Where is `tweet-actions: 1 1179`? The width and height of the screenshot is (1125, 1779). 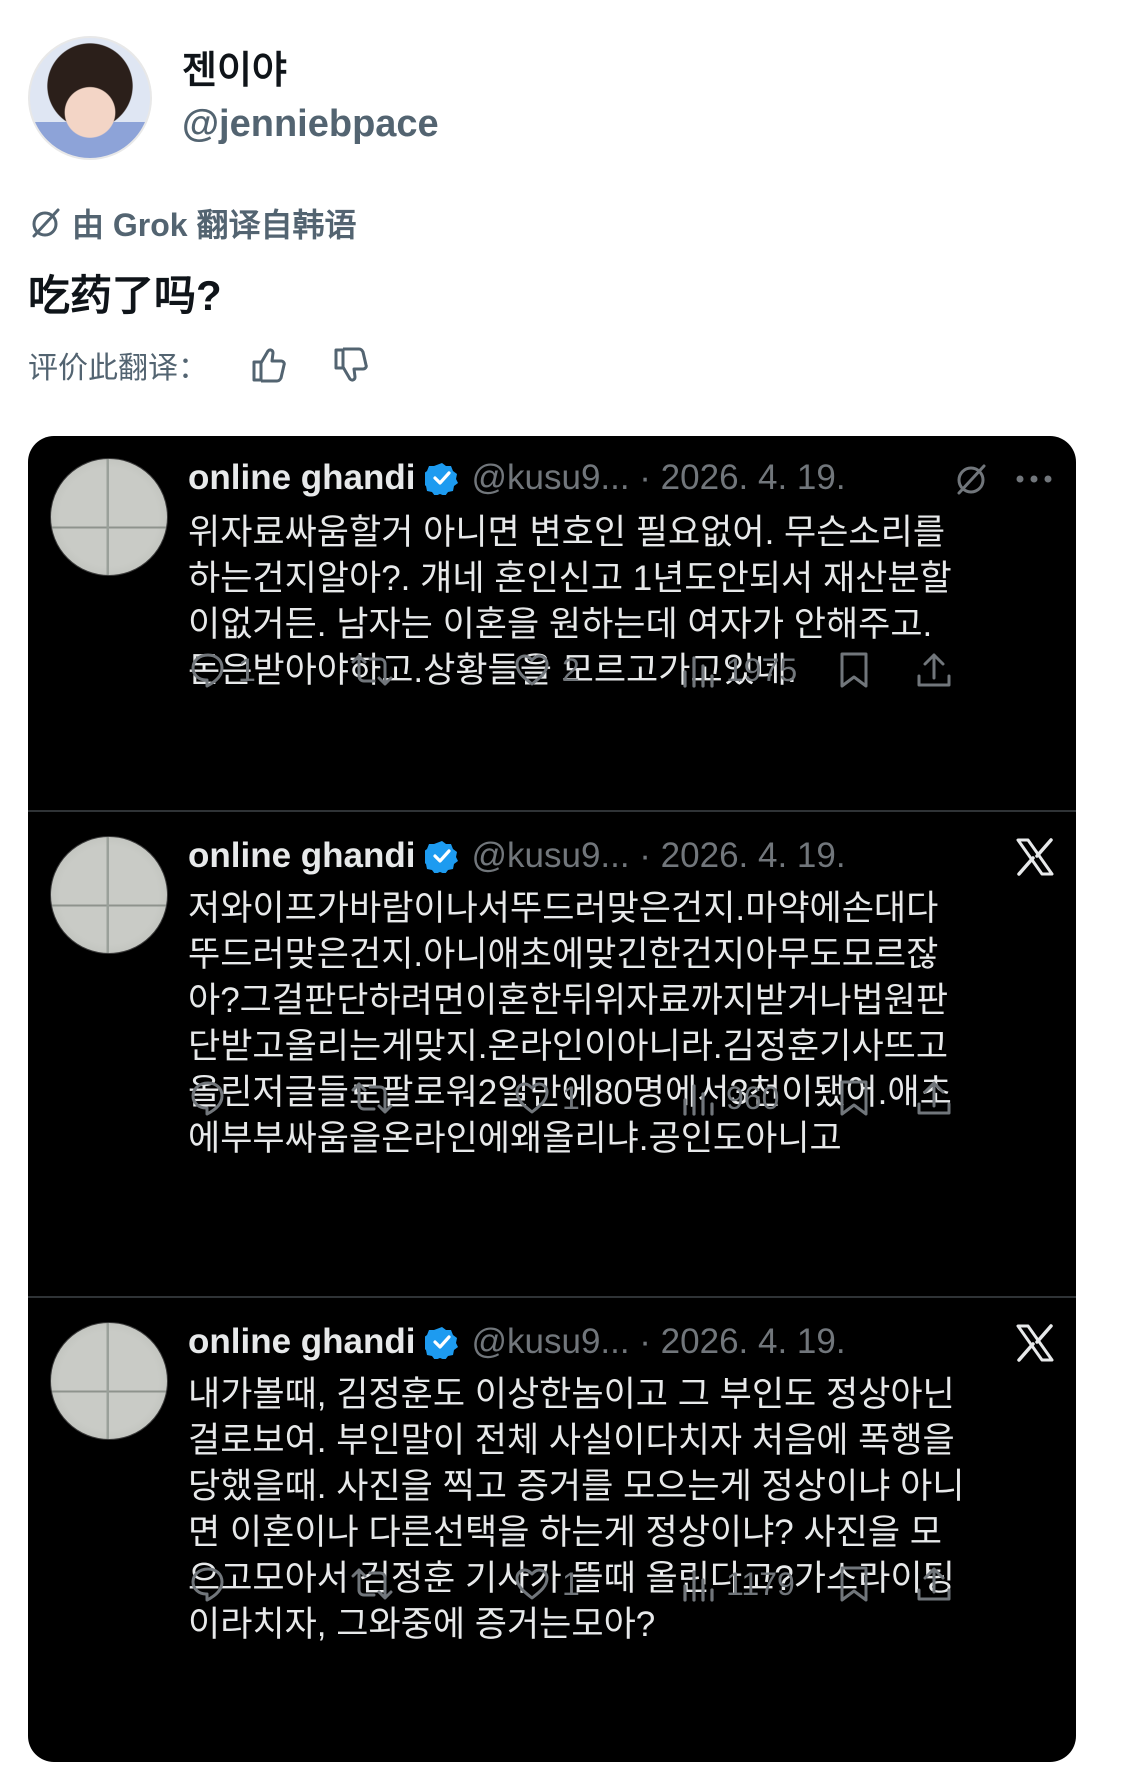 tweet-actions: 1 1179 is located at coordinates (628, 1589).